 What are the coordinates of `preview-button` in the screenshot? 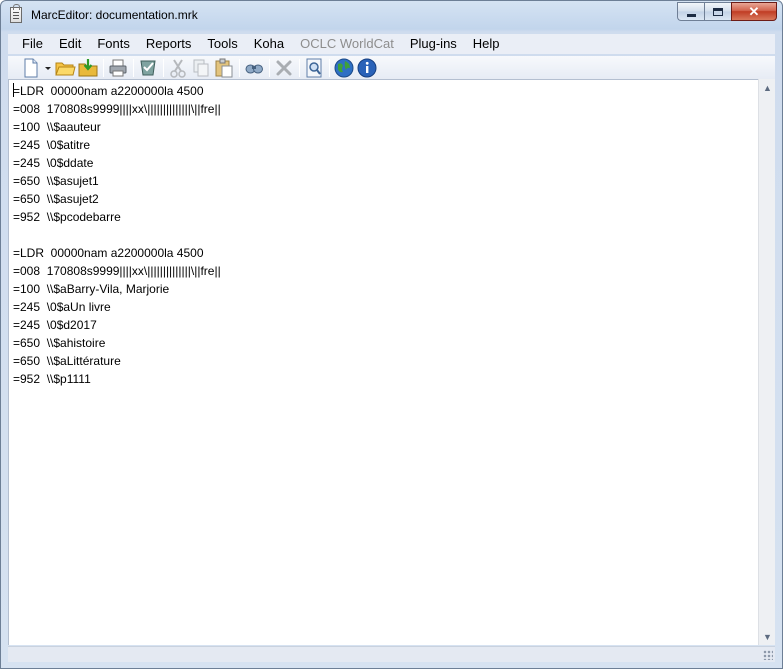 It's located at (314, 68).